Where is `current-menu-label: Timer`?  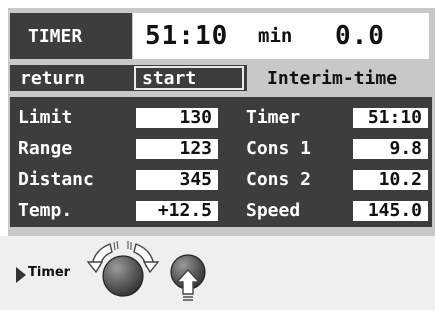
current-menu-label: Timer is located at coordinates (49, 272).